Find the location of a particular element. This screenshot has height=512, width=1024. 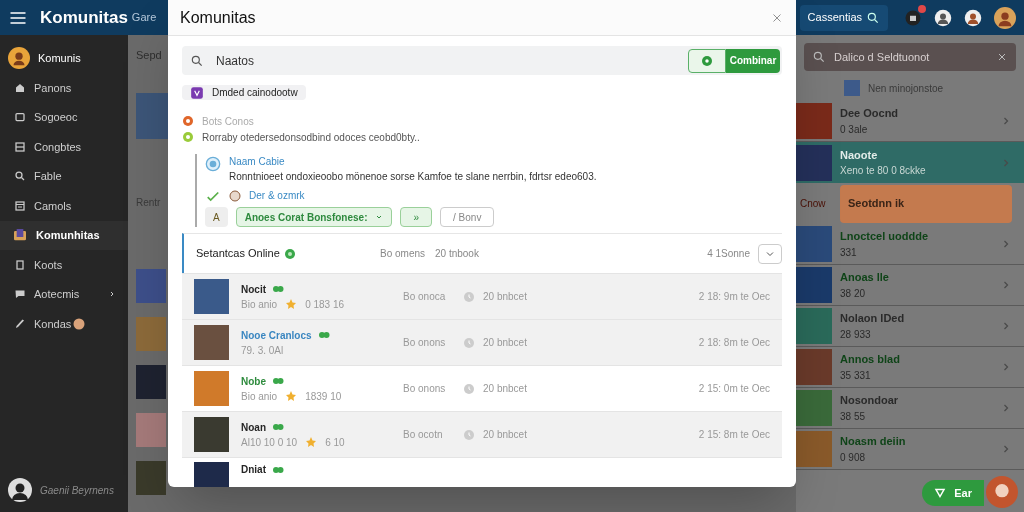

toggle-icon is located at coordinates (707, 60).